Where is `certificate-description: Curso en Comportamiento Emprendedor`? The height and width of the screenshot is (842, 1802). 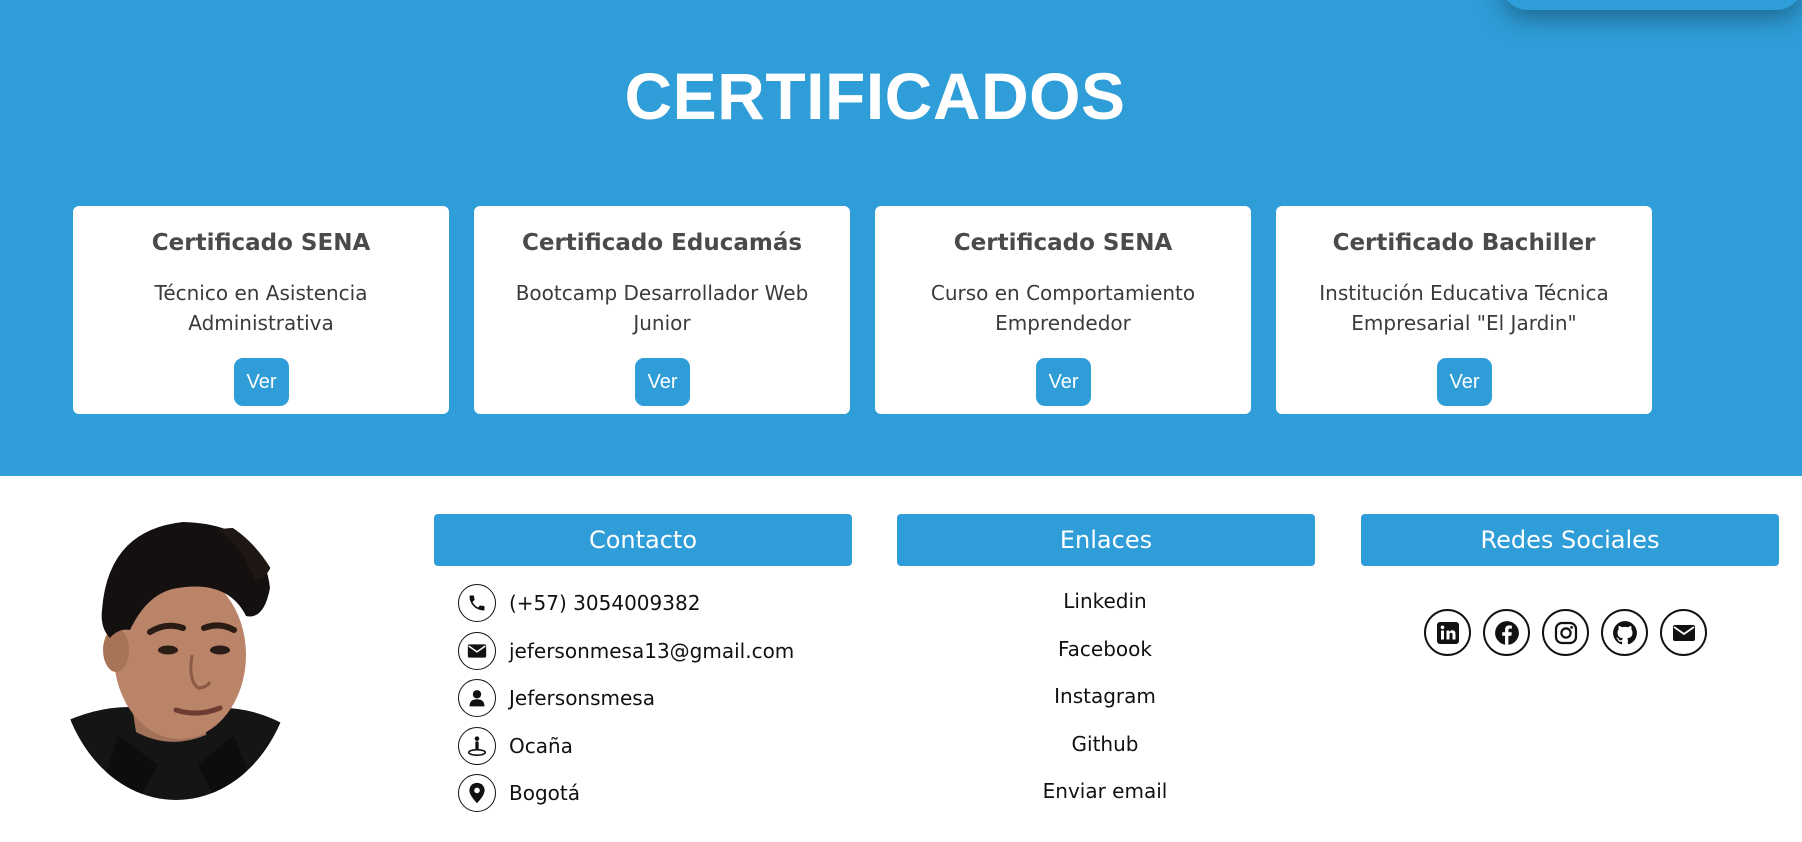 certificate-description: Curso en Comportamiento Emprendedor is located at coordinates (1063, 308).